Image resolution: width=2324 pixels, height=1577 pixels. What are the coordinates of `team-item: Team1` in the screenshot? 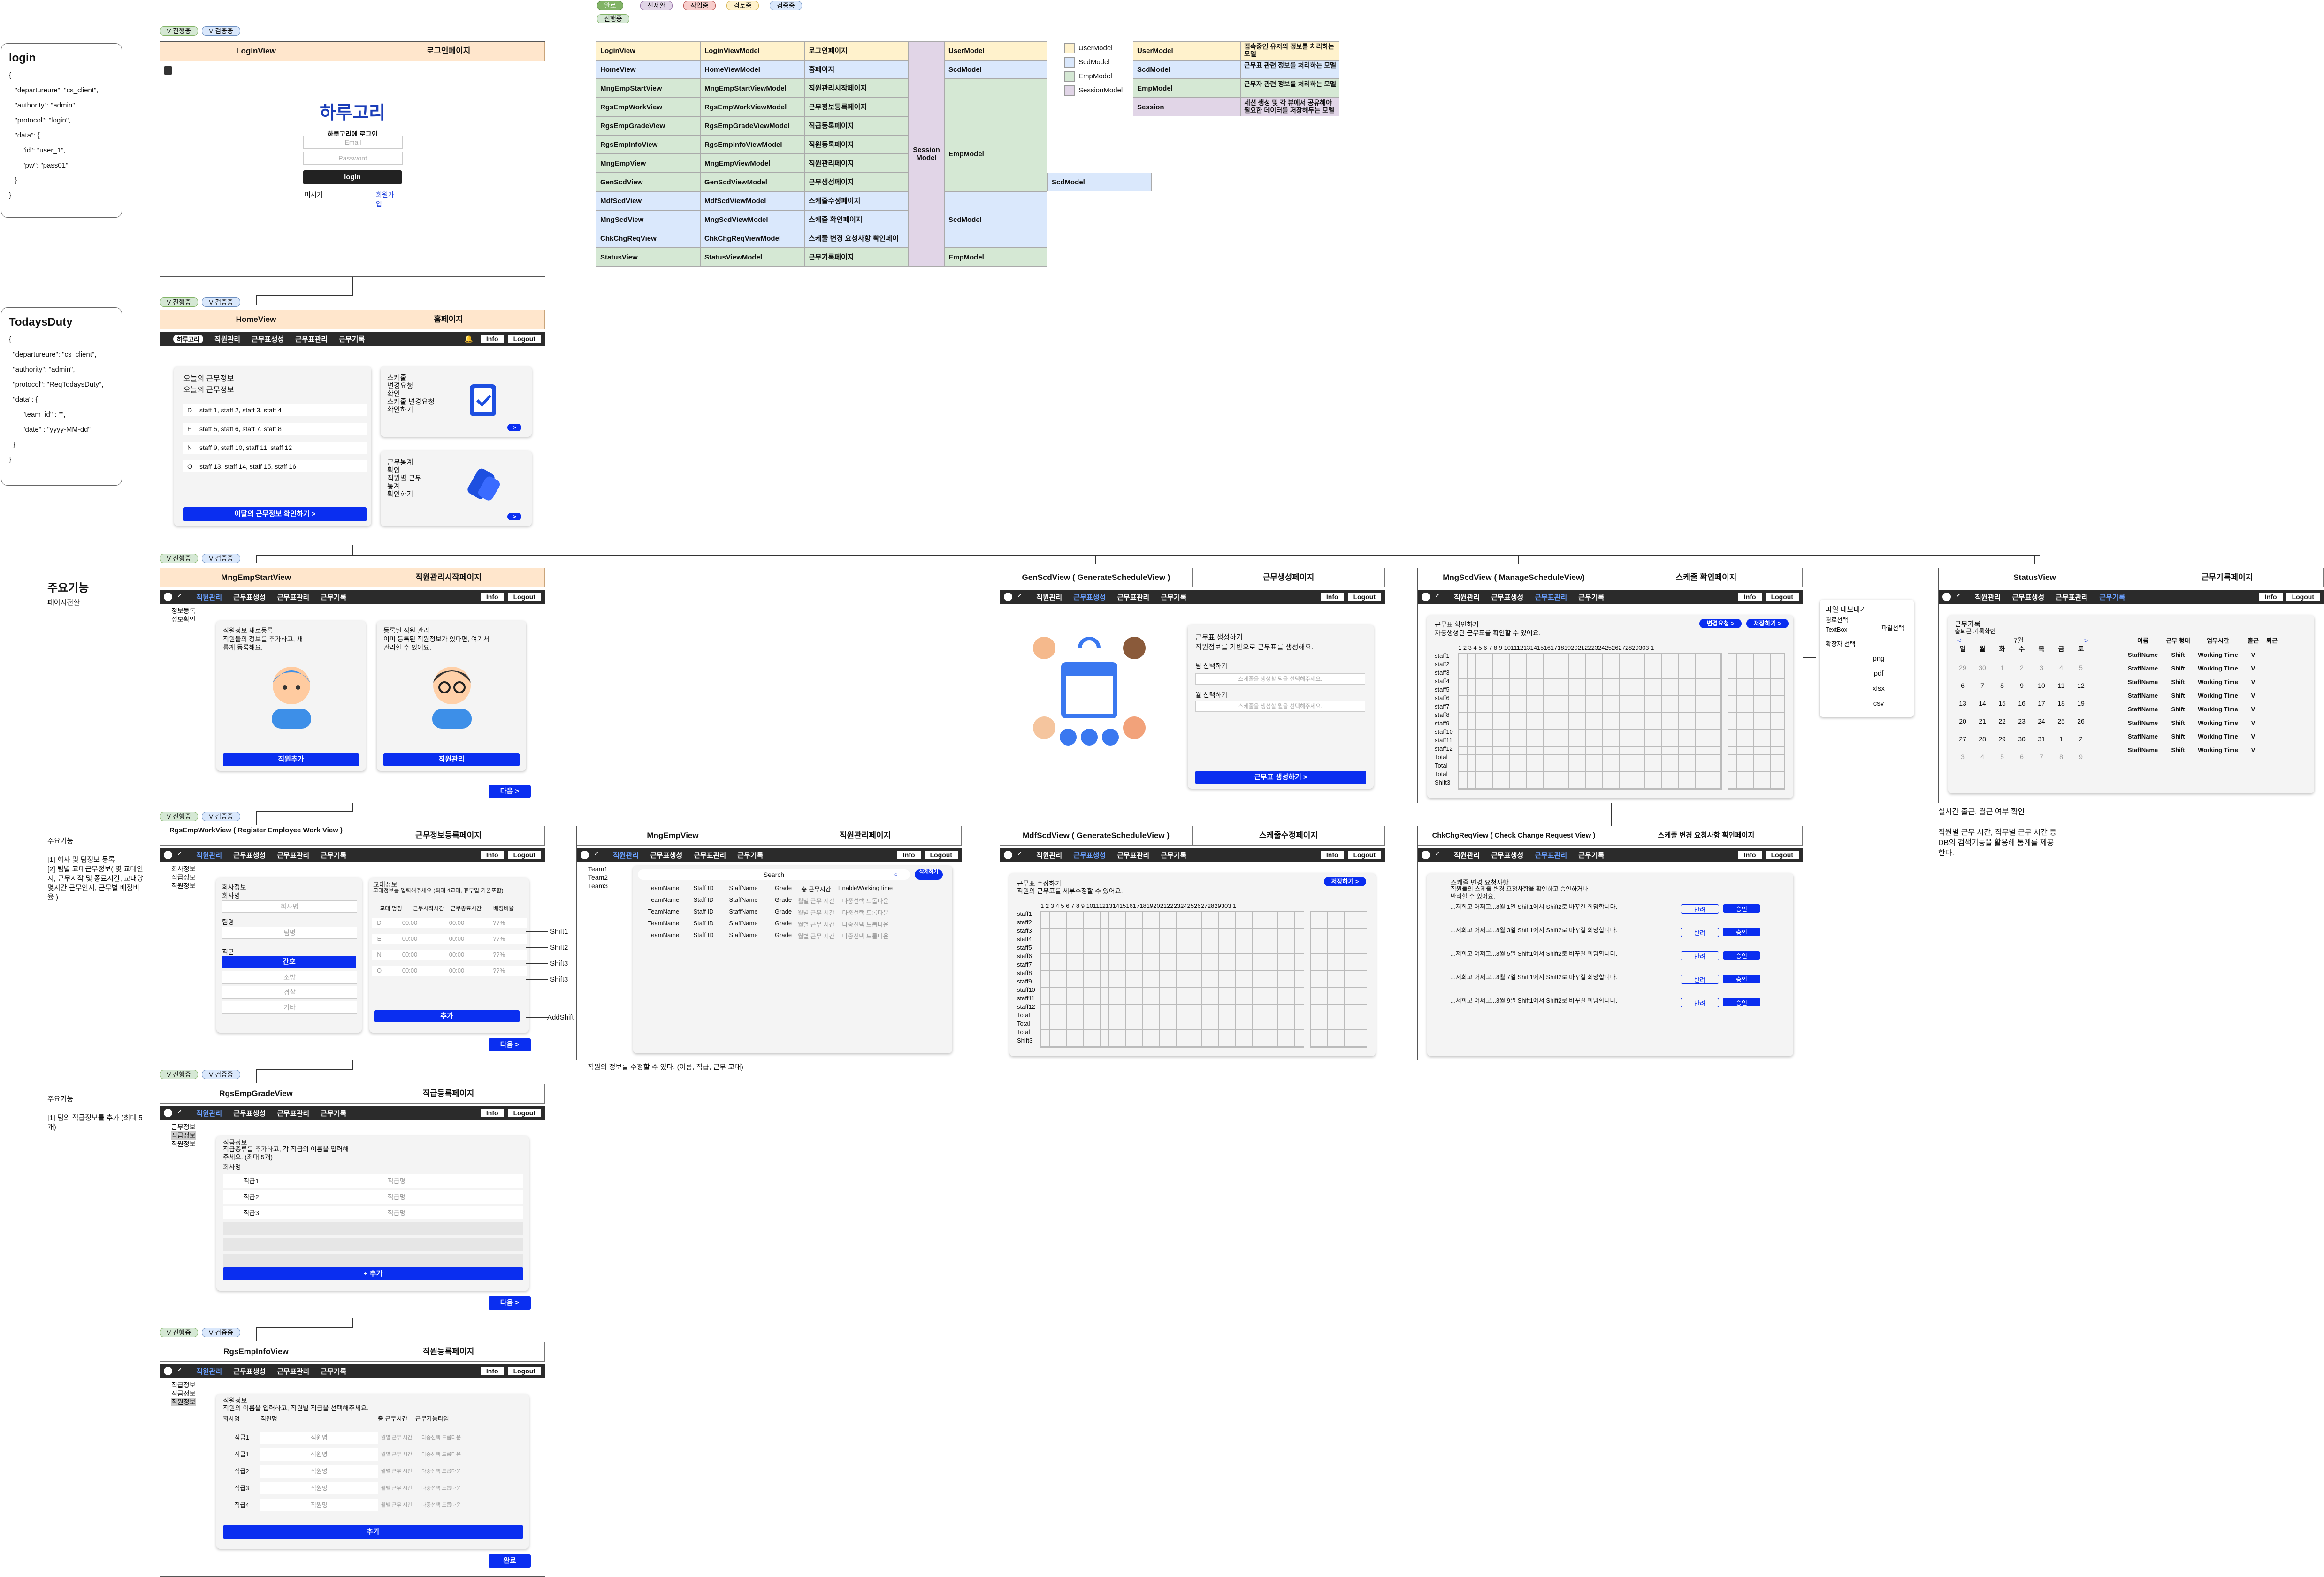 It's located at (598, 869).